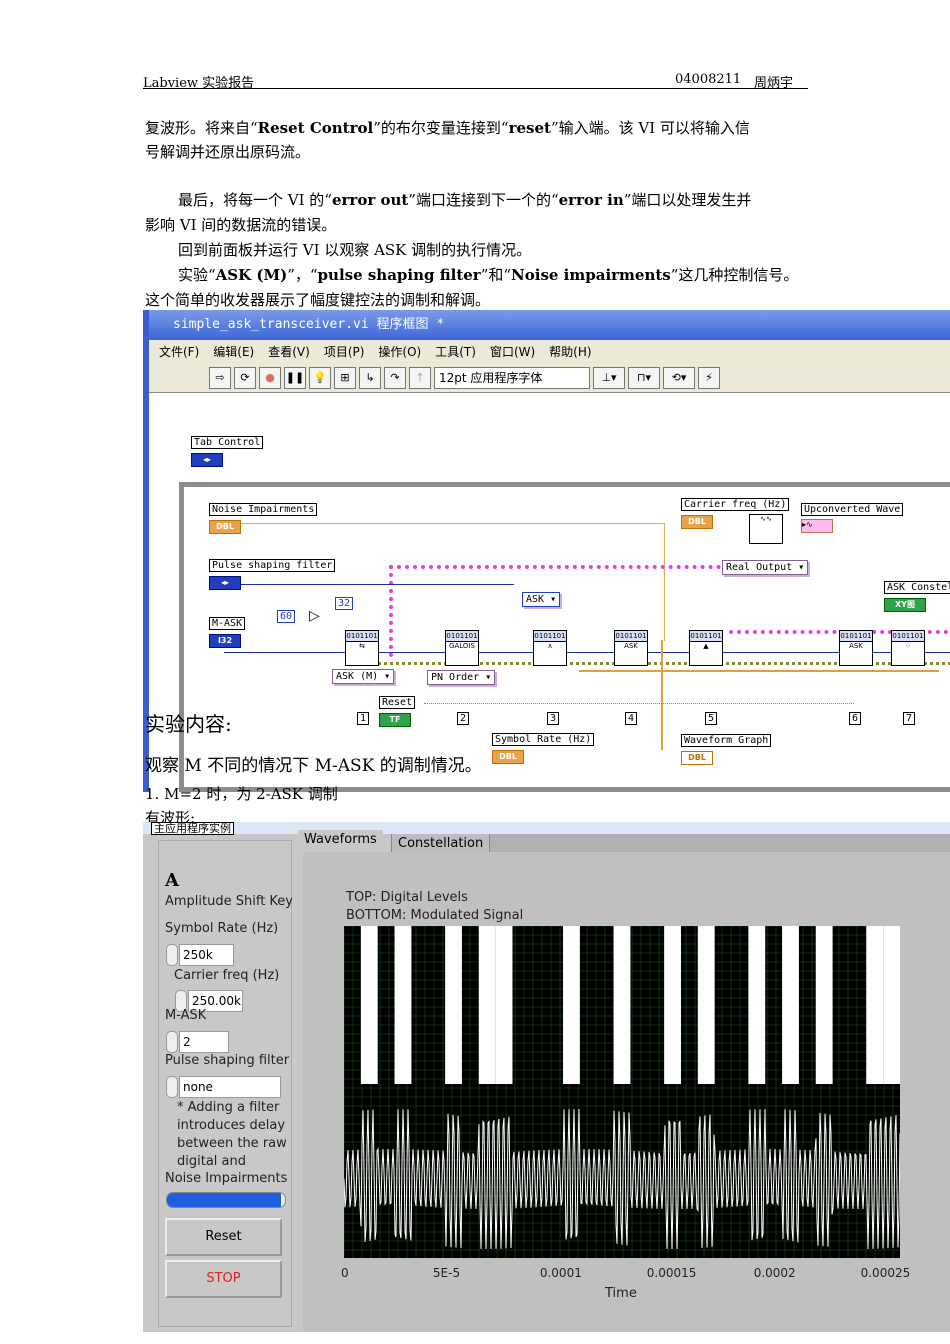 Image resolution: width=950 pixels, height=1344 pixels. I want to click on menu-edit: 编辑(E), so click(233, 352).